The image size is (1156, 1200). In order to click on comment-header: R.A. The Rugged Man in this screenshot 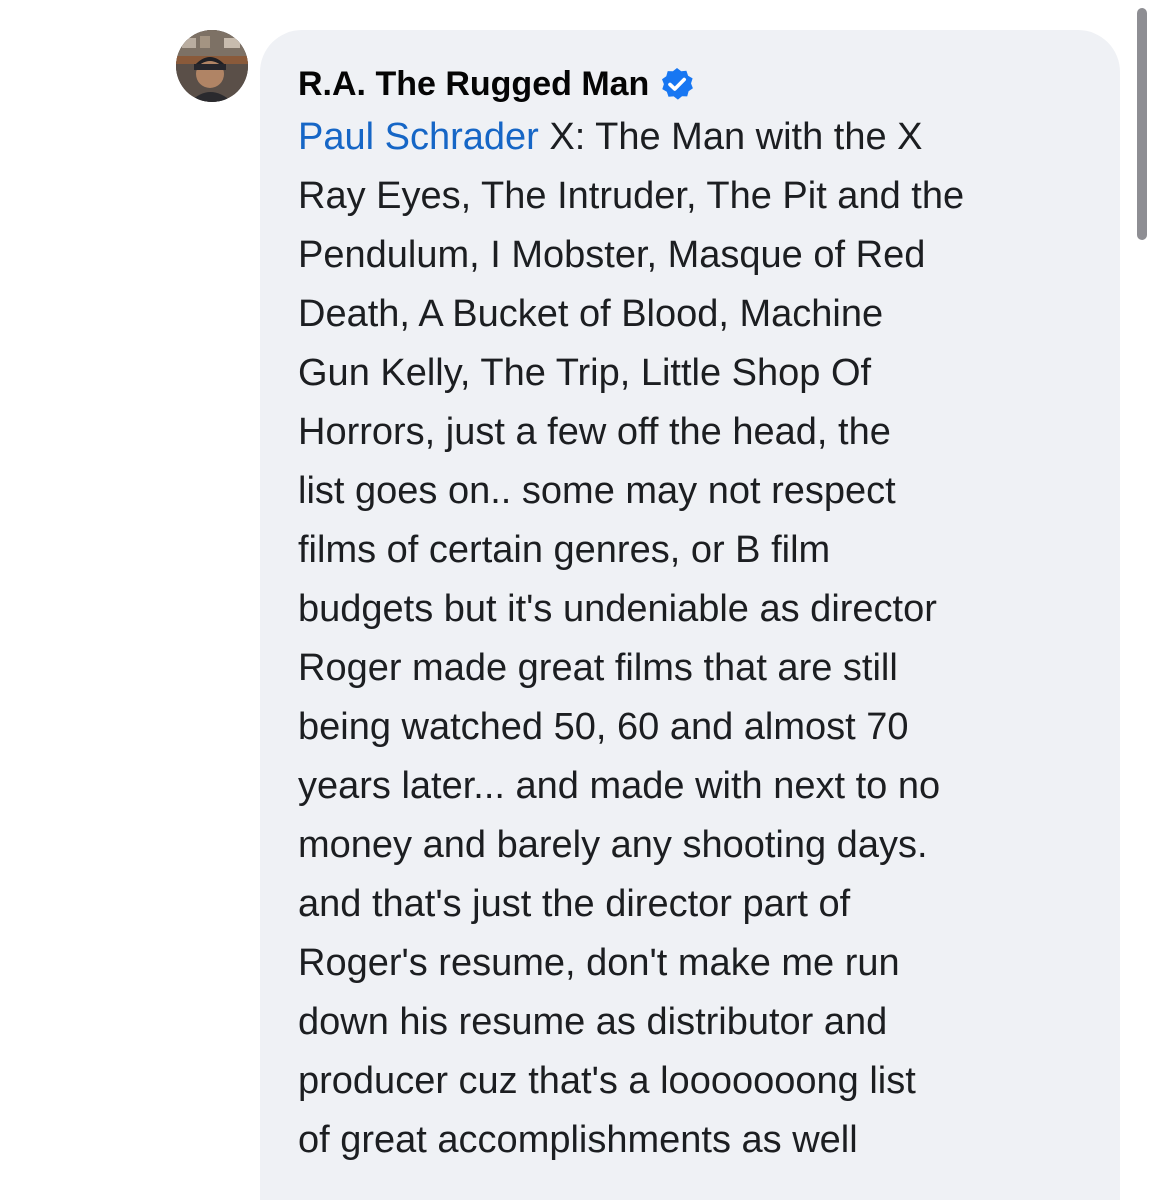, I will do `click(496, 84)`.